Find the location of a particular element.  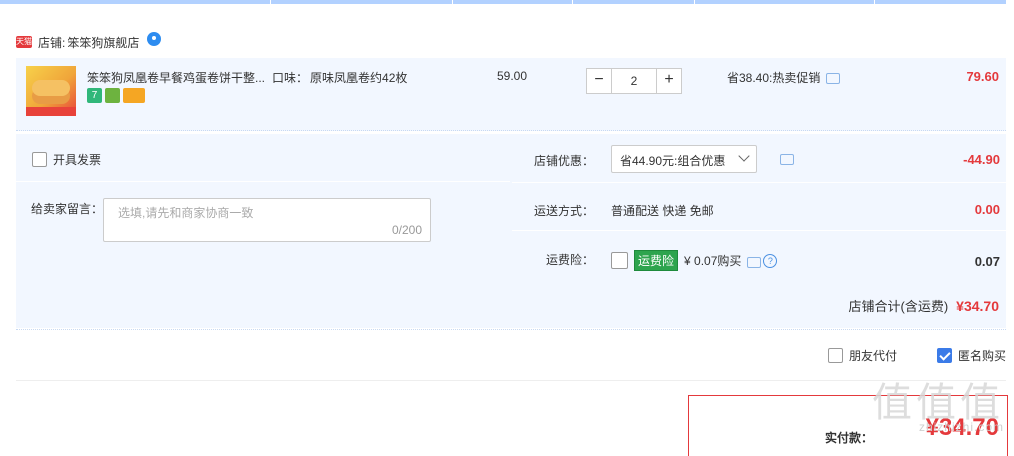

seller-note-box: 0/200 is located at coordinates (267, 220).